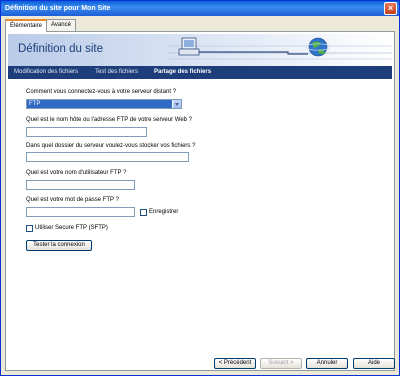 This screenshot has width=400, height=376. I want to click on page-title: Définition du site, so click(61, 49).